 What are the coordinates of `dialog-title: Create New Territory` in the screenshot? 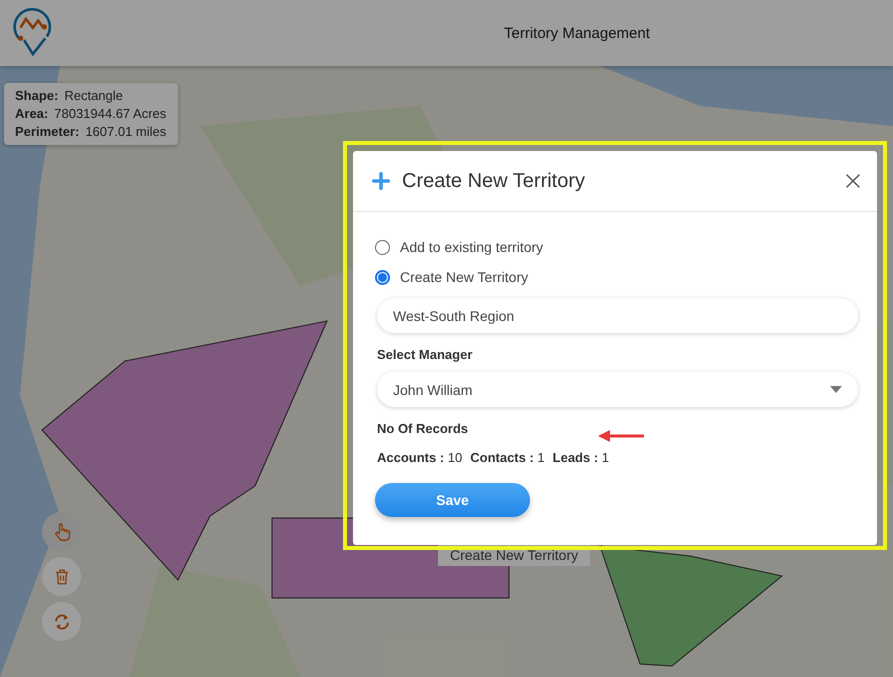 It's located at (494, 181).